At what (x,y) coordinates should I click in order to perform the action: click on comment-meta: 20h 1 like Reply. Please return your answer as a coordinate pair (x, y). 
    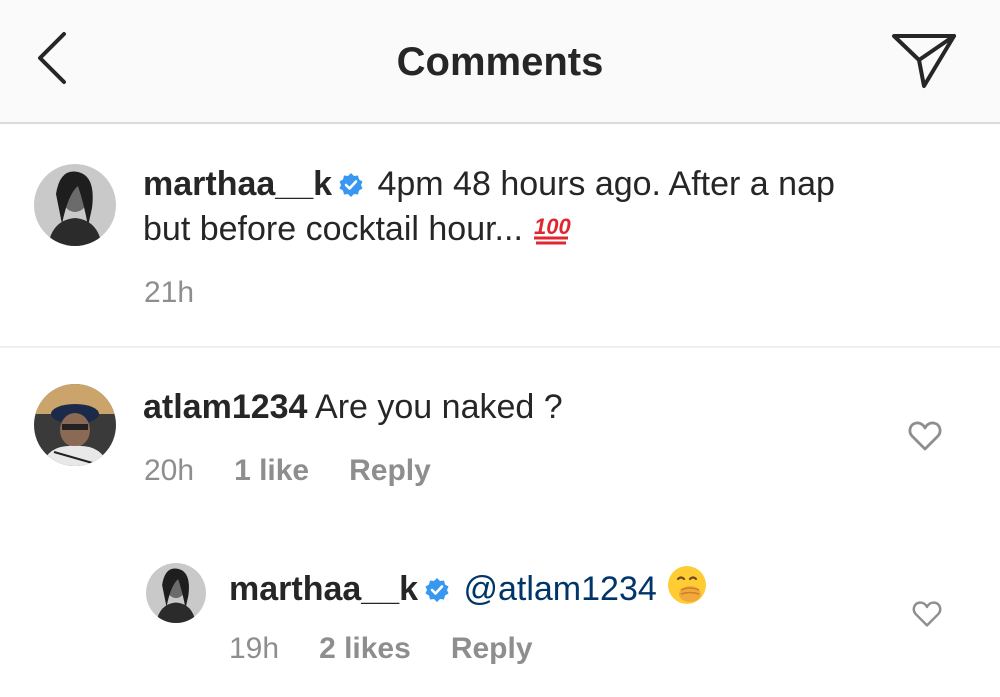
    Looking at the image, I should click on (307, 471).